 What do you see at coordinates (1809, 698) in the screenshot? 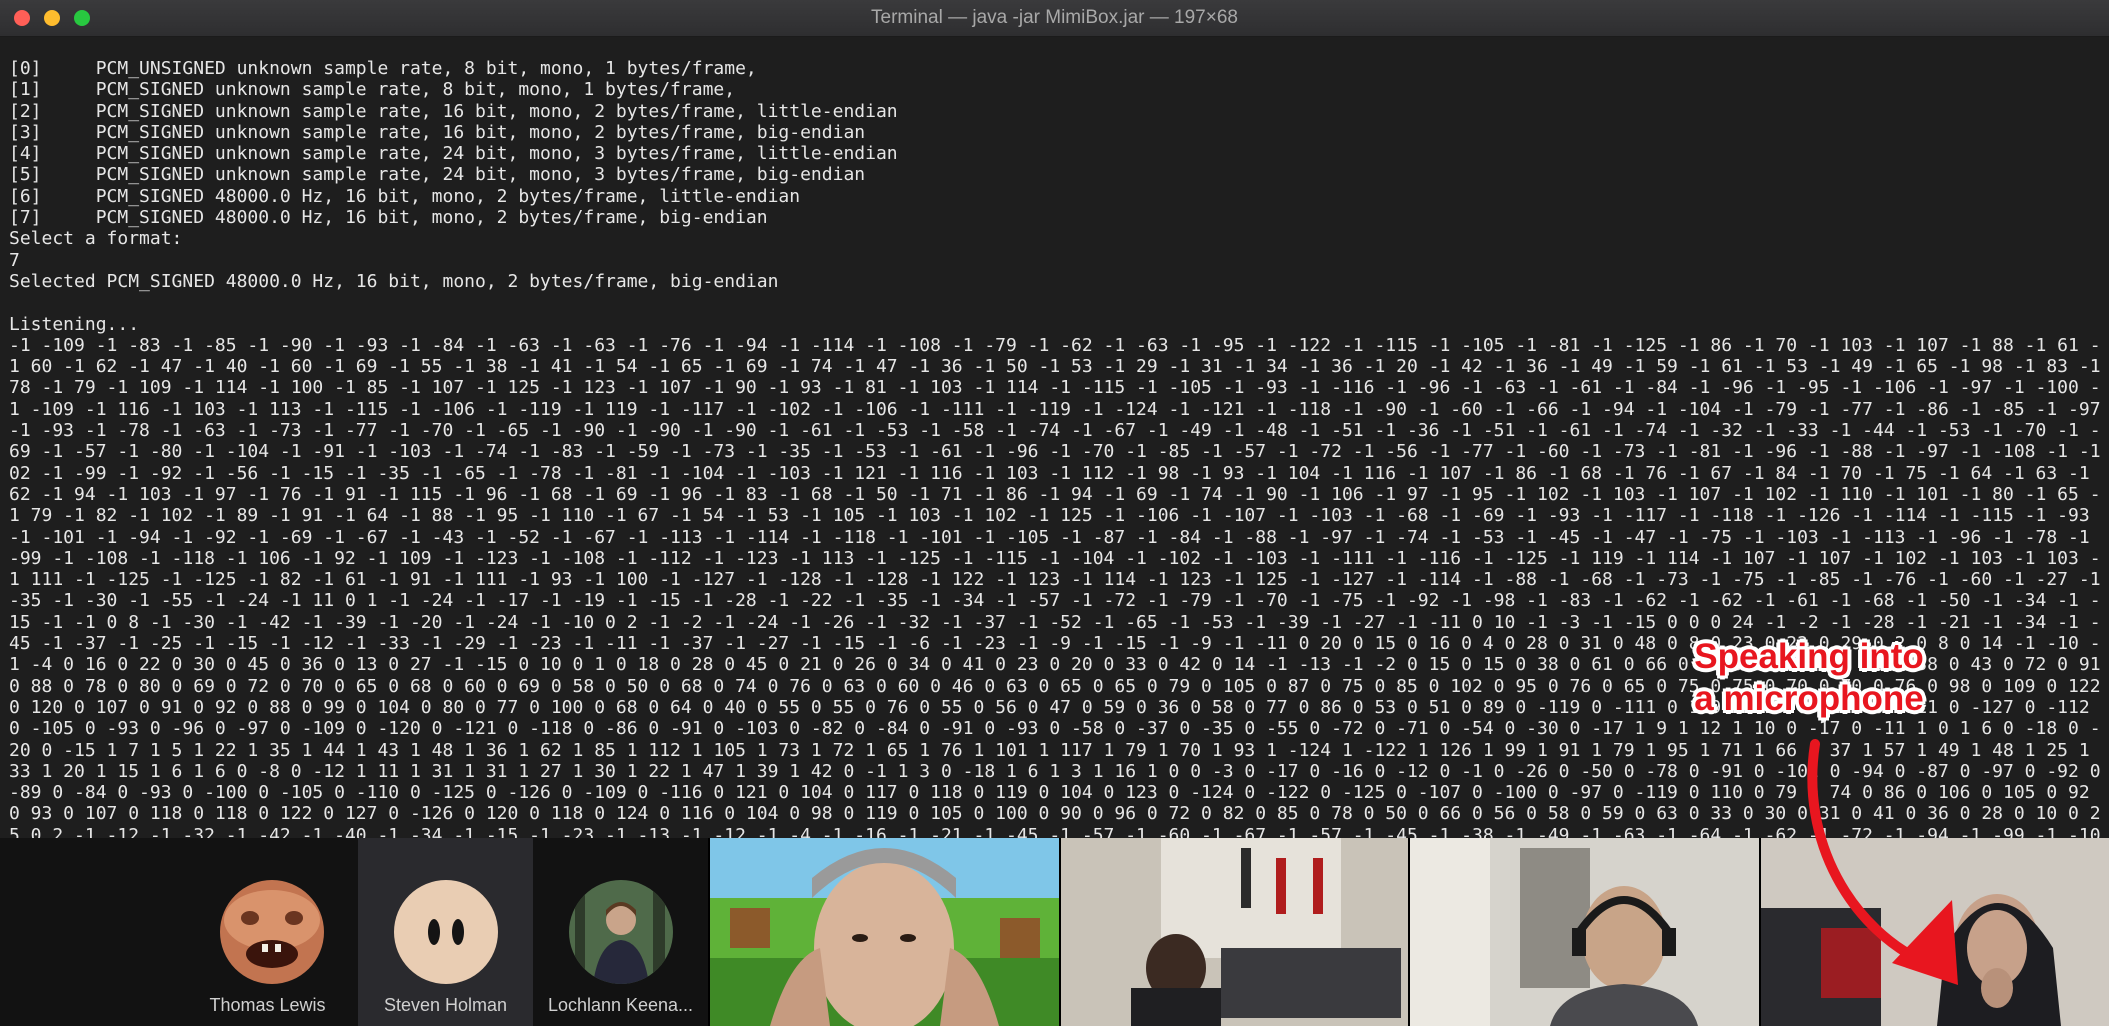
I see `annotation-line-2: a microphone` at bounding box center [1809, 698].